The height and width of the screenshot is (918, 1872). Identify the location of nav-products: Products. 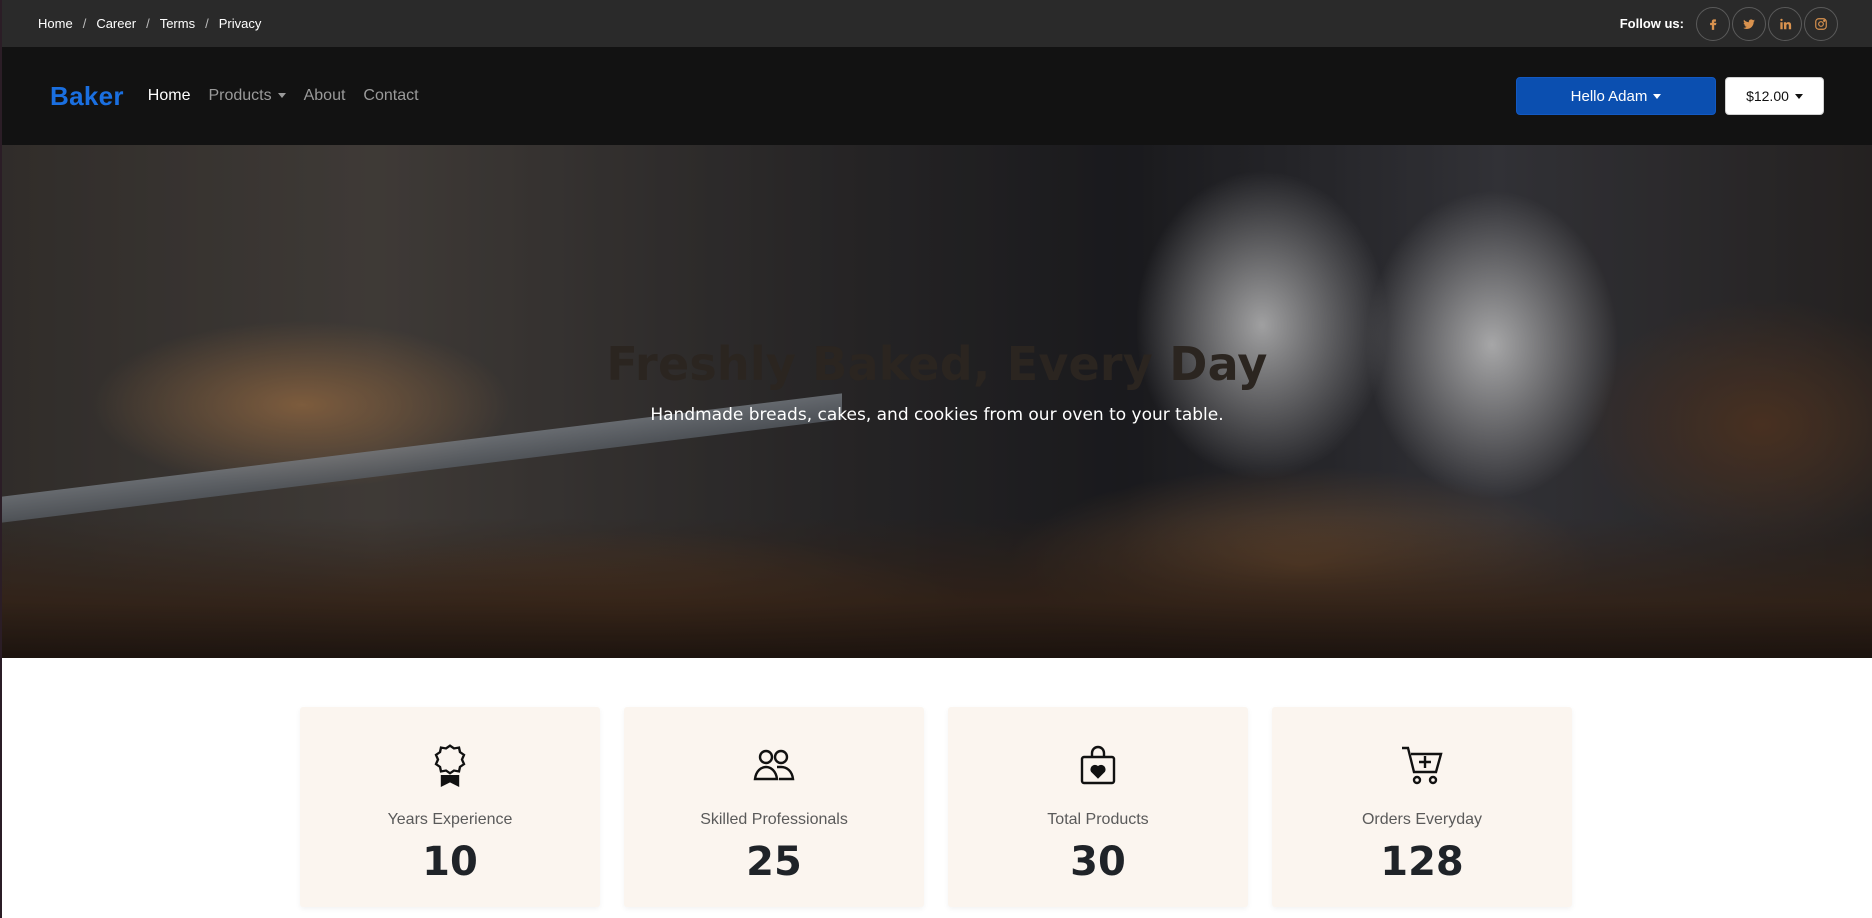
(247, 96).